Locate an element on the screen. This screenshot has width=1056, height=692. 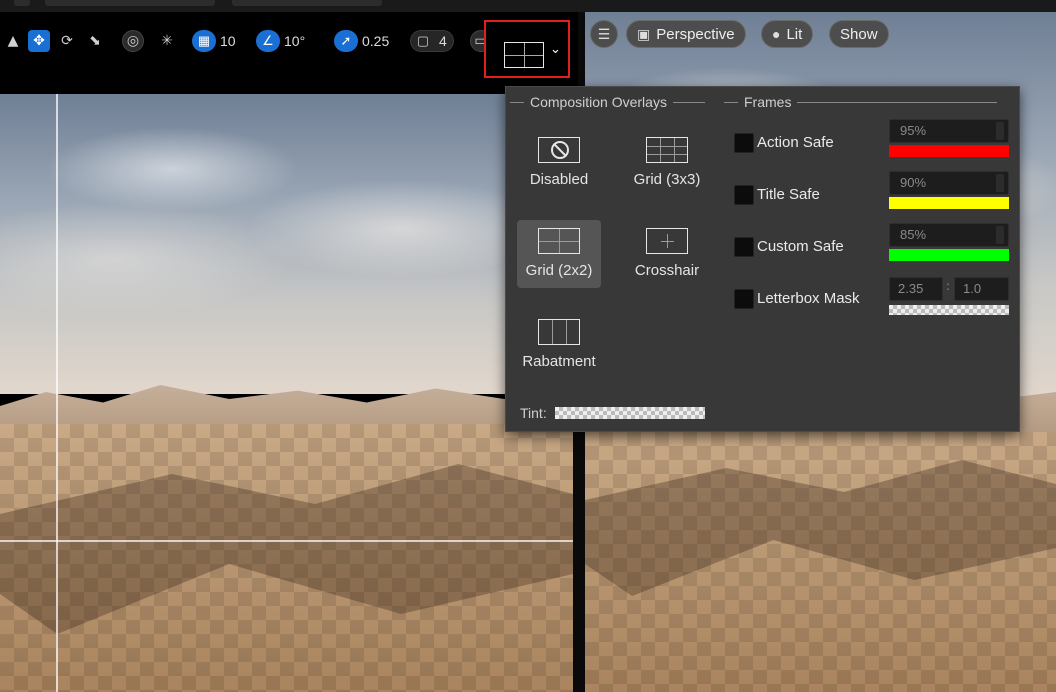
frame-letterbox-mask: Letterbox Mask 2.35 : 1.0 is located at coordinates (875, 303).